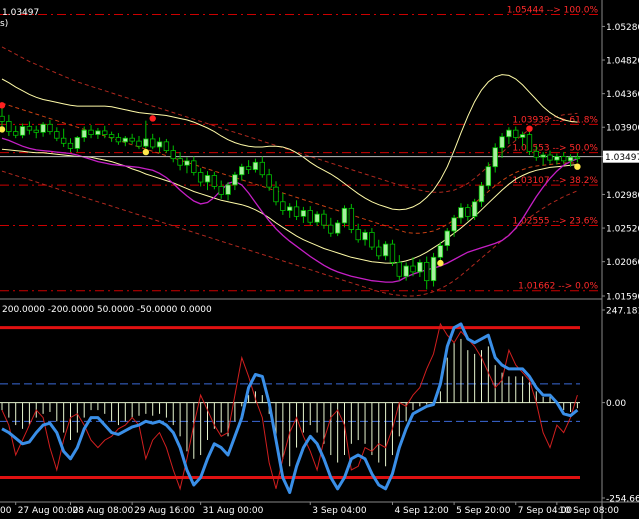  Describe the element at coordinates (622, 312) in the screenshot. I see `cci-axis-label: 247.1813` at that location.